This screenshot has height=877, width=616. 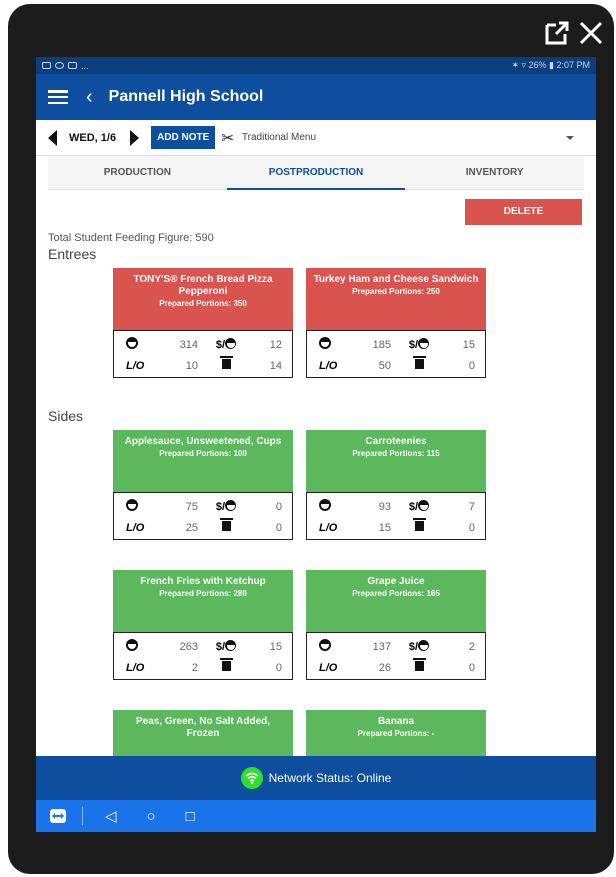 I want to click on prepared-portions: Prepared Portions: -, so click(x=396, y=733).